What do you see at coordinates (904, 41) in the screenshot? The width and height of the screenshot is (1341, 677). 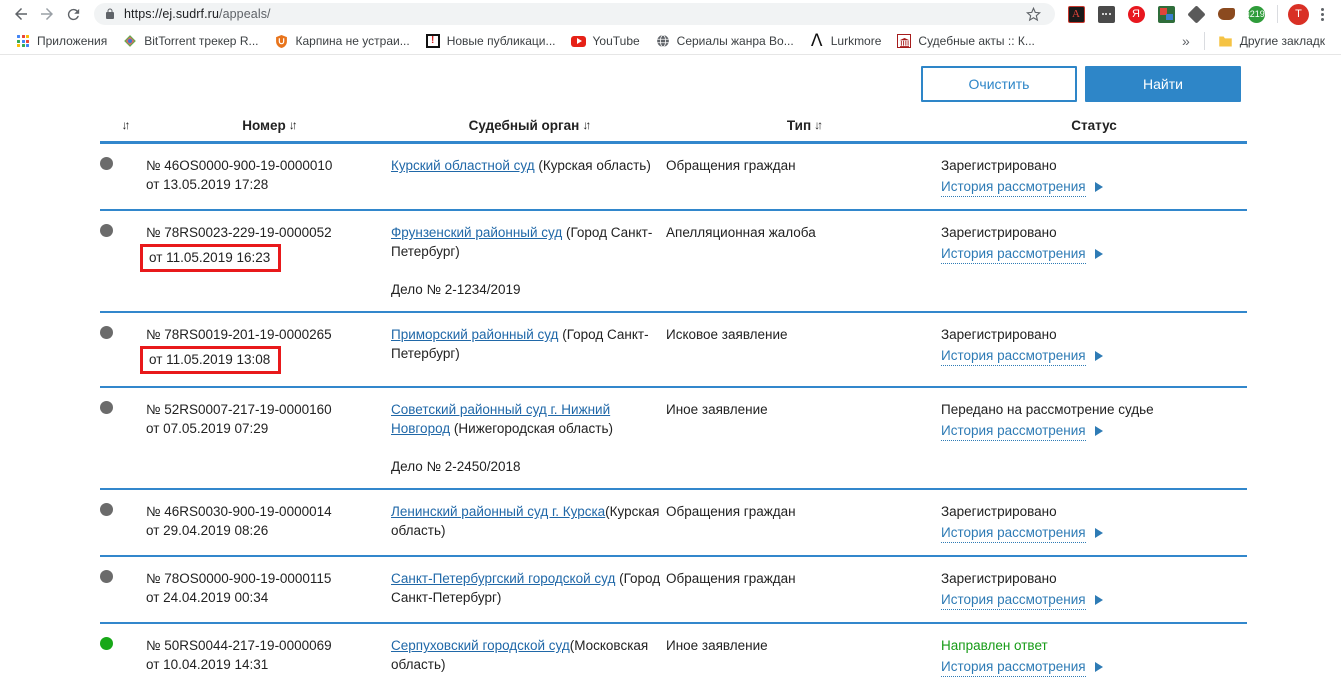 I see `court-icon` at bounding box center [904, 41].